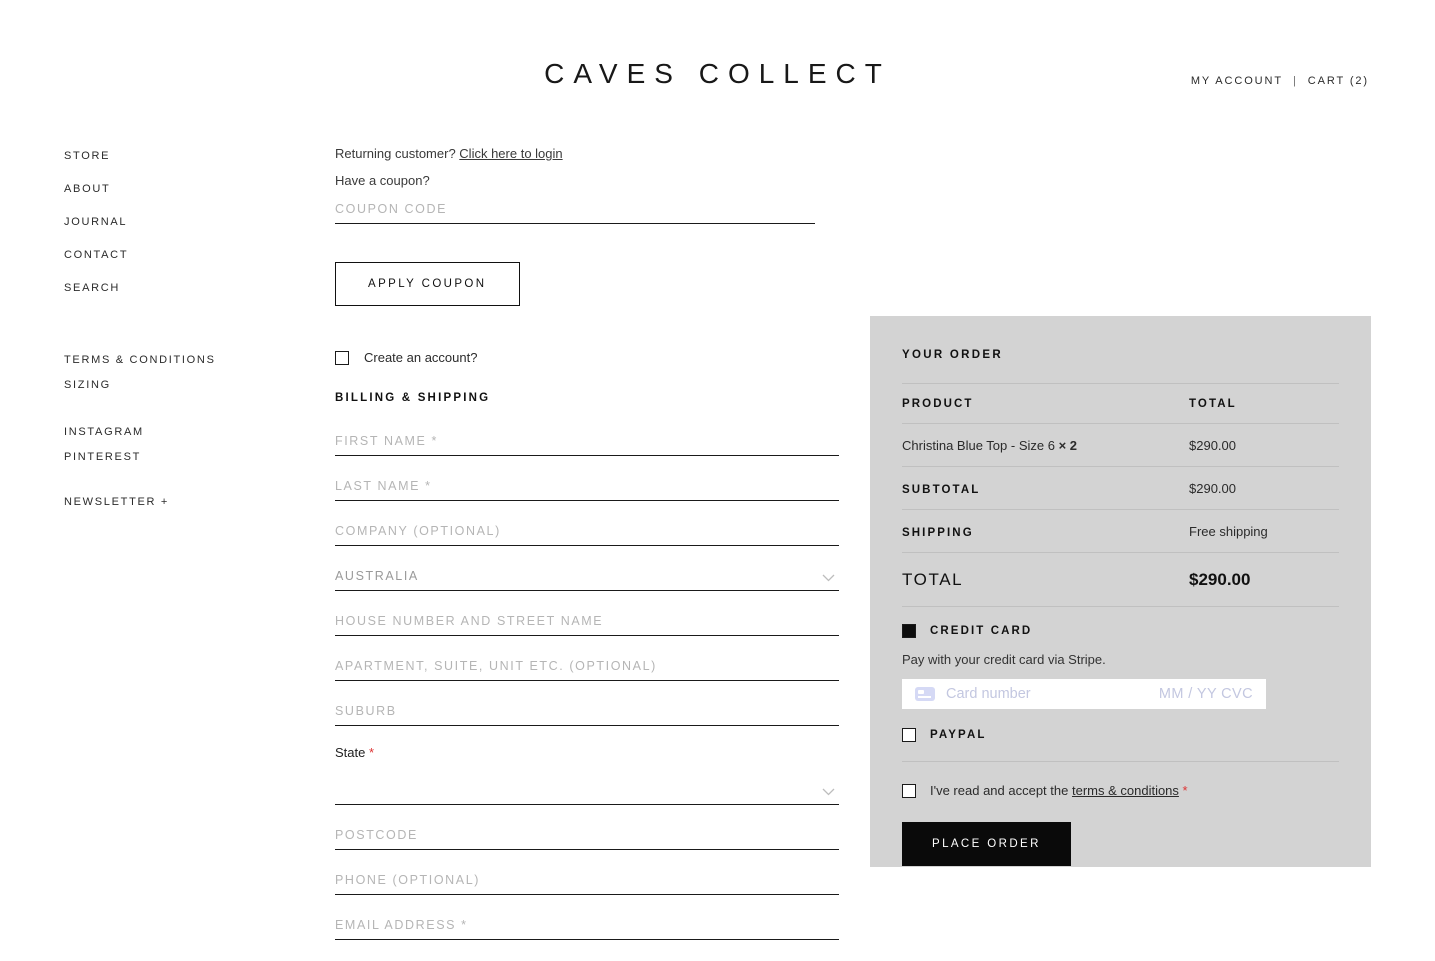 Image resolution: width=1435 pixels, height=961 pixels. I want to click on credit-card-label: CREDIT CARD, so click(981, 631).